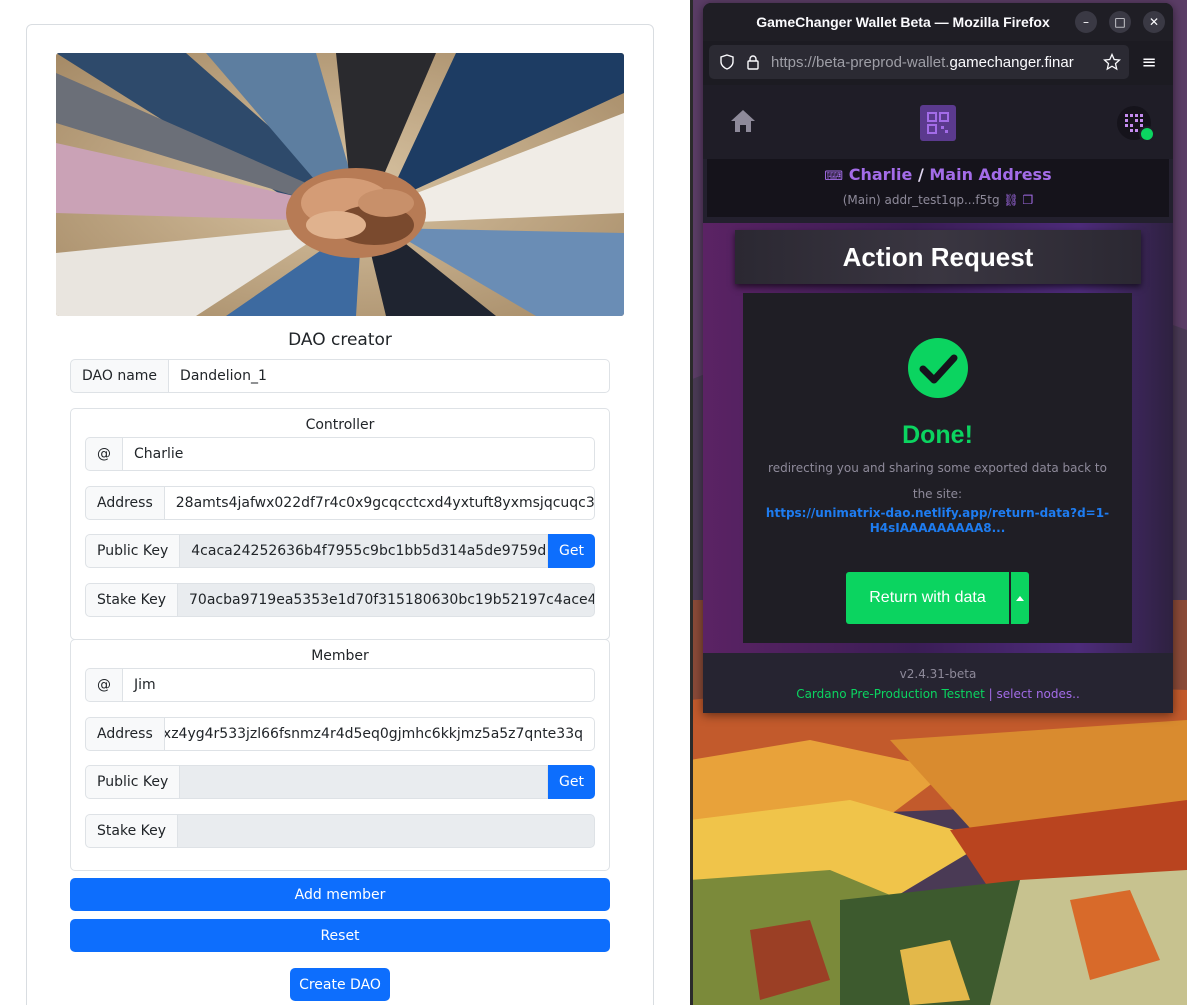  I want to click on minimize-button: –, so click(1086, 22).